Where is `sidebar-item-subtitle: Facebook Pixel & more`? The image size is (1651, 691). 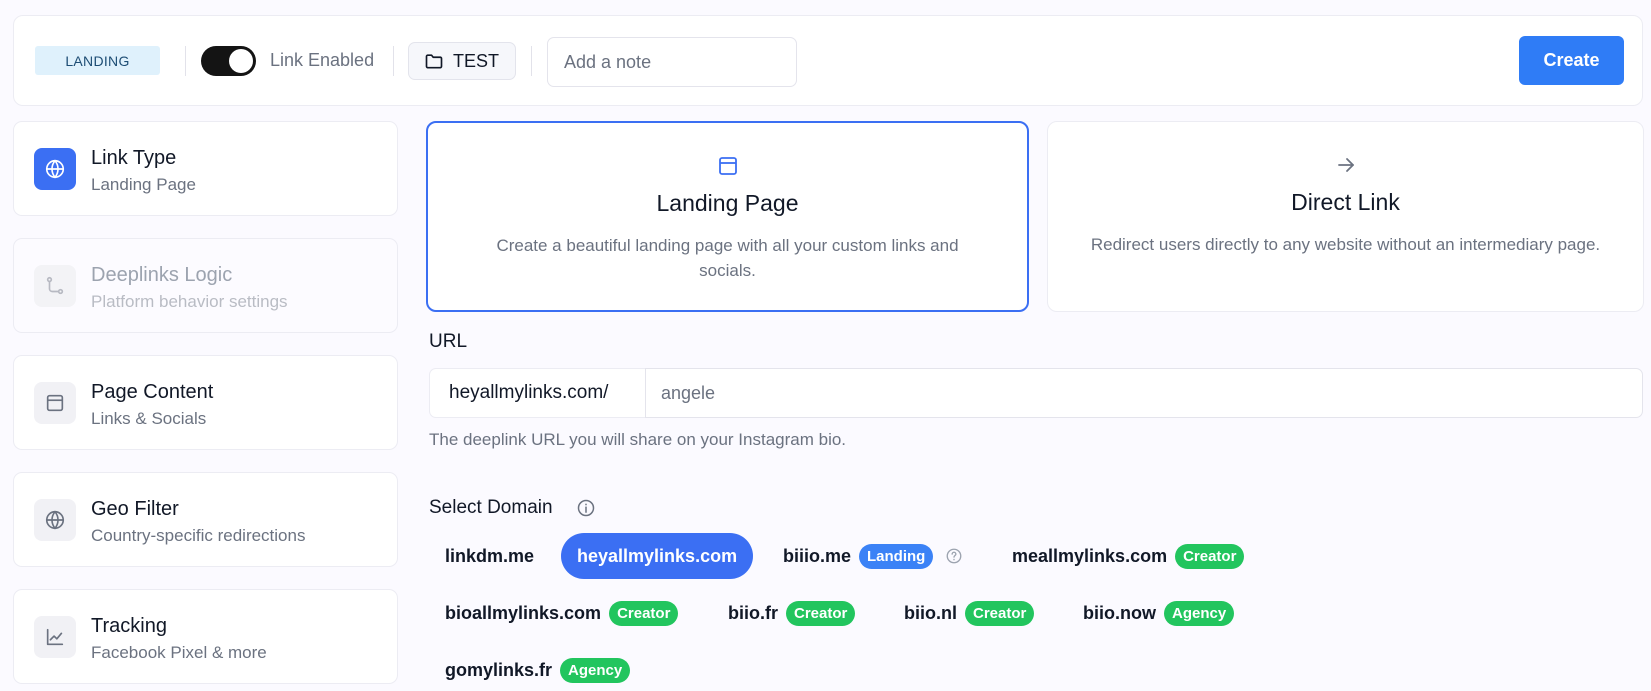 sidebar-item-subtitle: Facebook Pixel & more is located at coordinates (179, 652).